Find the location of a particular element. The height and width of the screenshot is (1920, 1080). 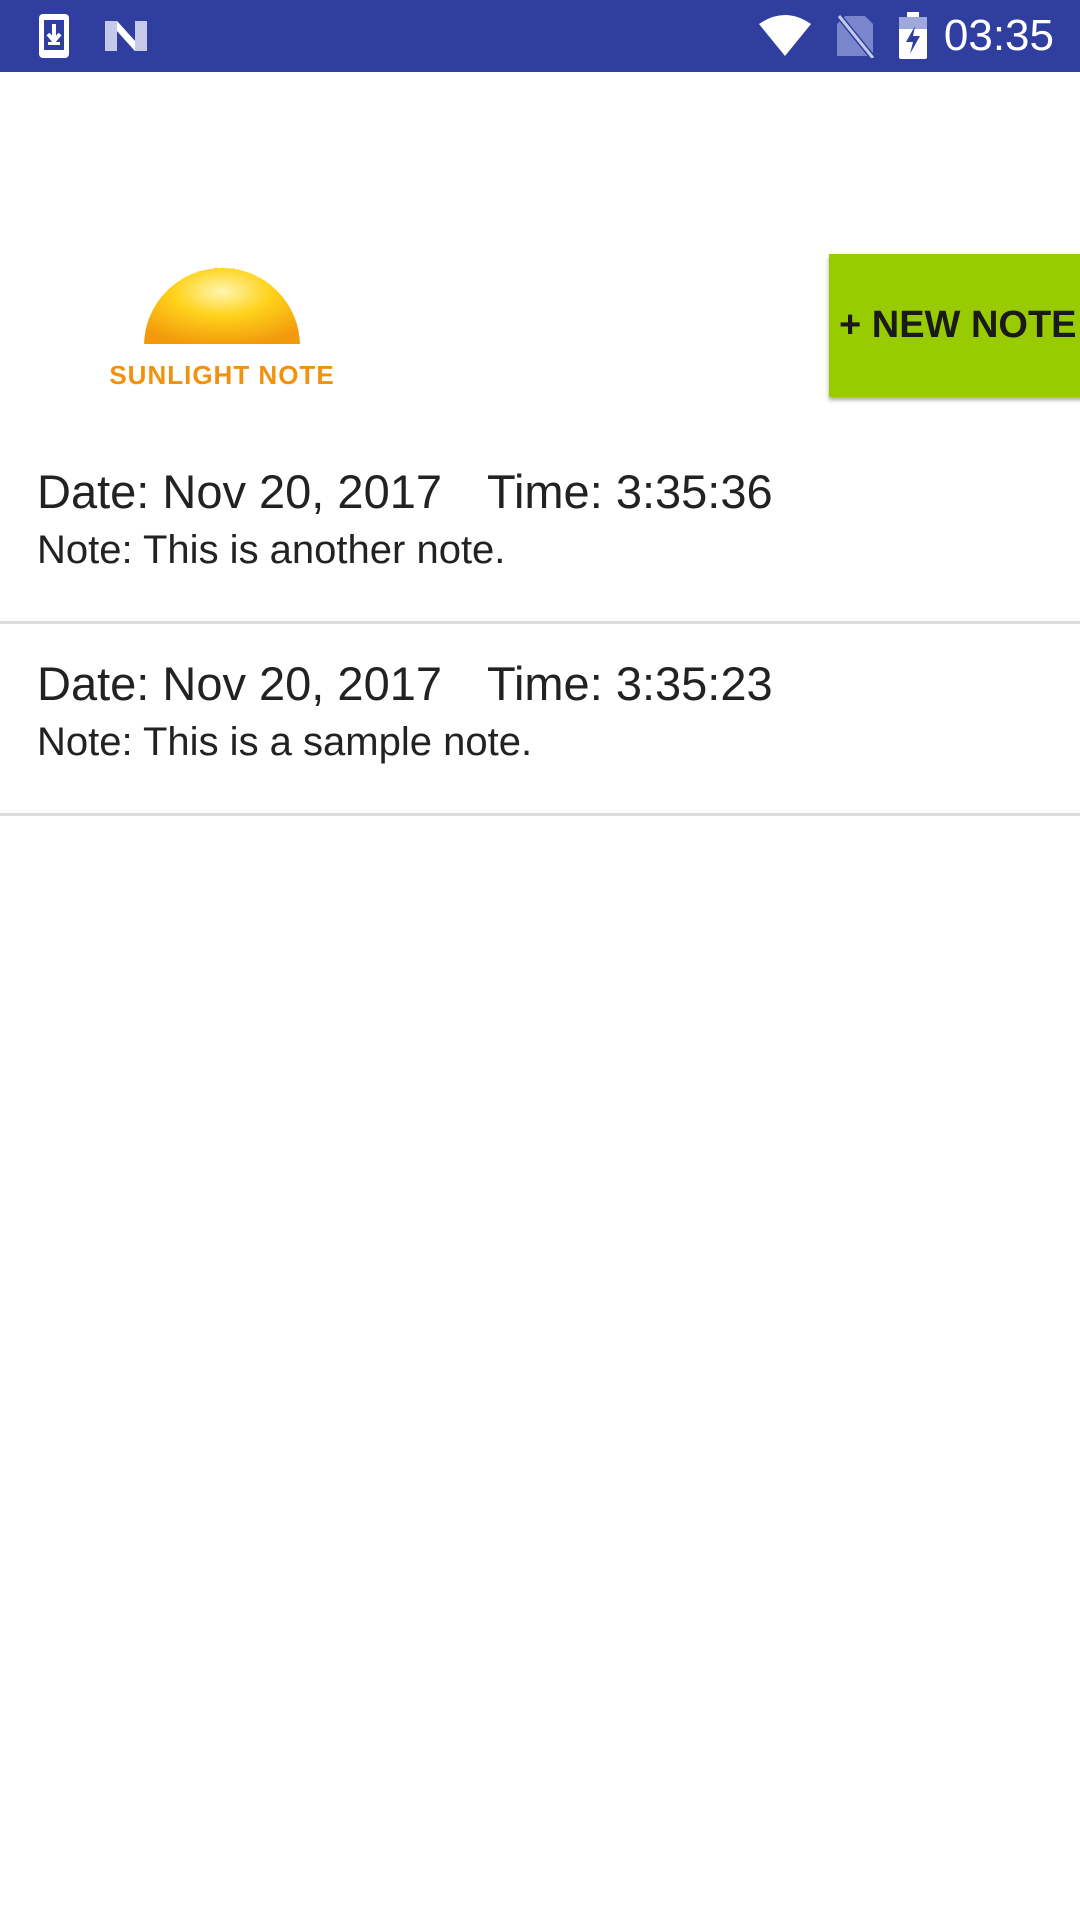

note-time: Time: 3:35:36 is located at coordinates (630, 491).